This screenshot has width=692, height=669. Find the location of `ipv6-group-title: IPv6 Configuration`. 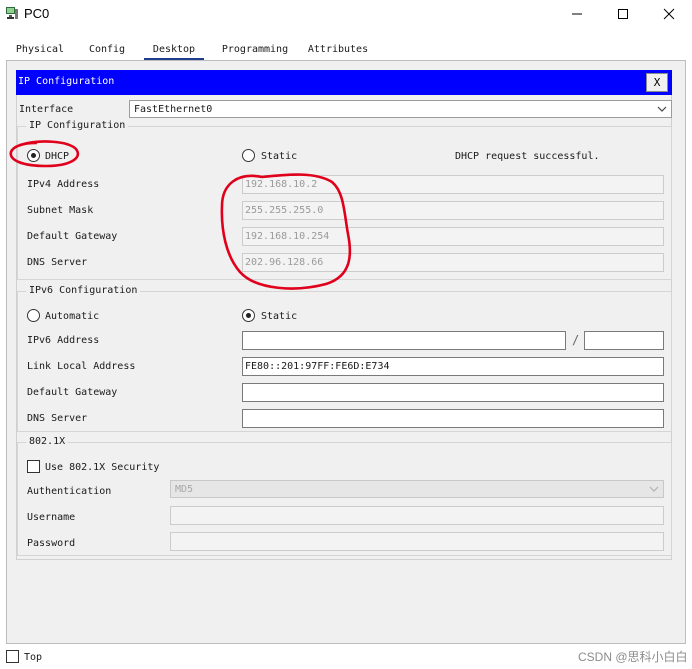

ipv6-group-title: IPv6 Configuration is located at coordinates (83, 290).